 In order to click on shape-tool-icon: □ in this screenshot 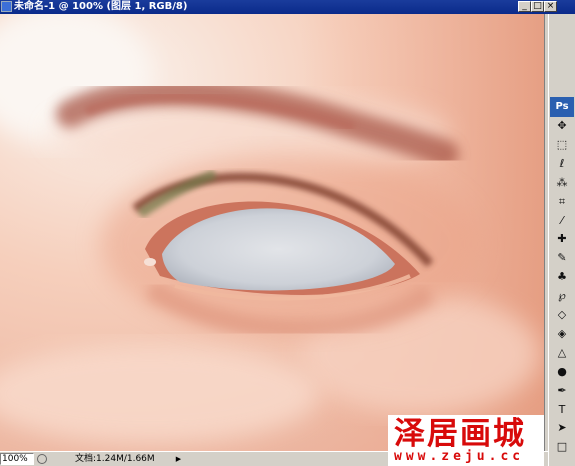, I will do `click(562, 447)`.